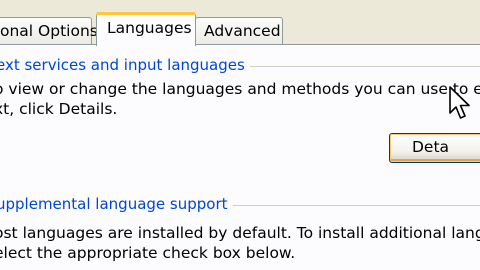 This screenshot has width=480, height=270. What do you see at coordinates (116, 204) in the screenshot?
I see `supplemental-group-title: upplemental language support` at bounding box center [116, 204].